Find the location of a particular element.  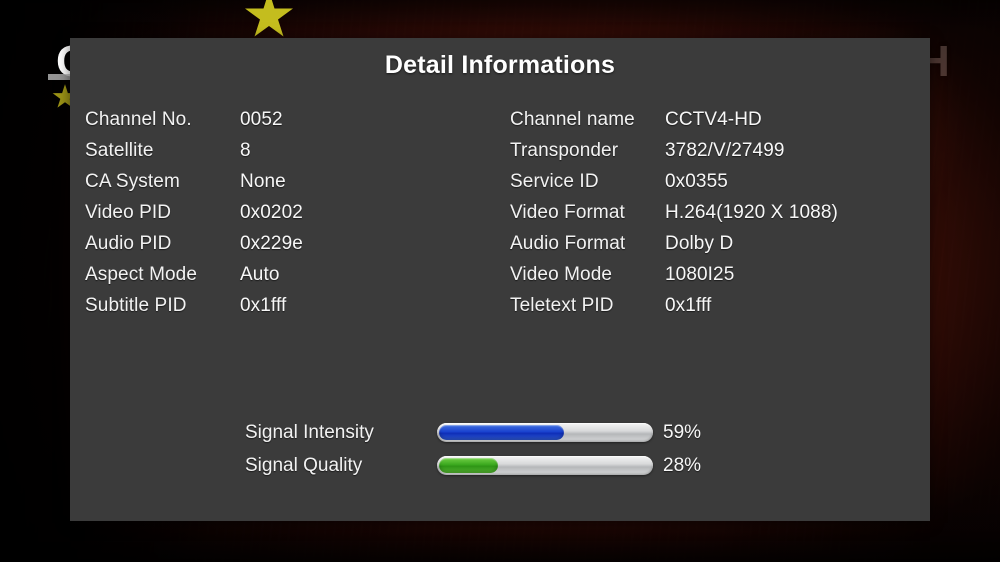

info-value: 0x0202 is located at coordinates (271, 212).